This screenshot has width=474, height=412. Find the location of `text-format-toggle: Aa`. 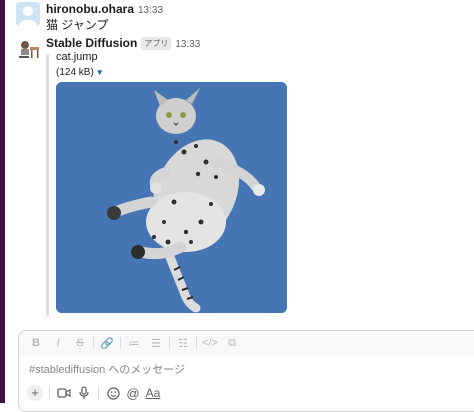

text-format-toggle: Aa is located at coordinates (153, 393).